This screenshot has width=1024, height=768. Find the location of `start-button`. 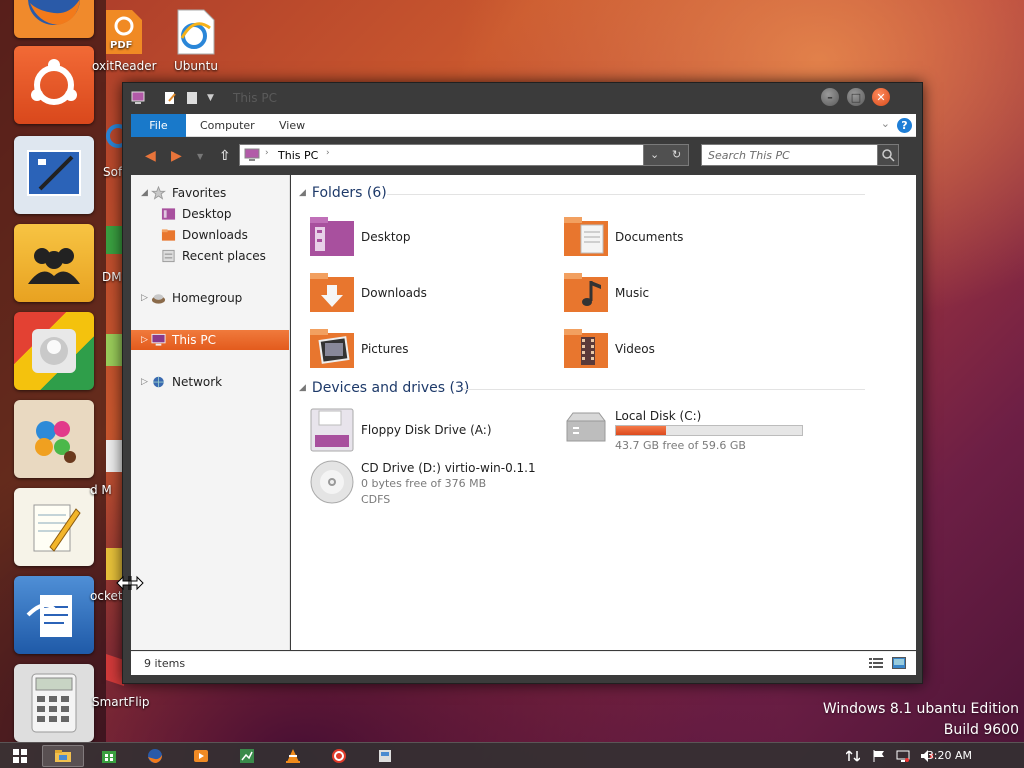

start-button is located at coordinates (20, 756).